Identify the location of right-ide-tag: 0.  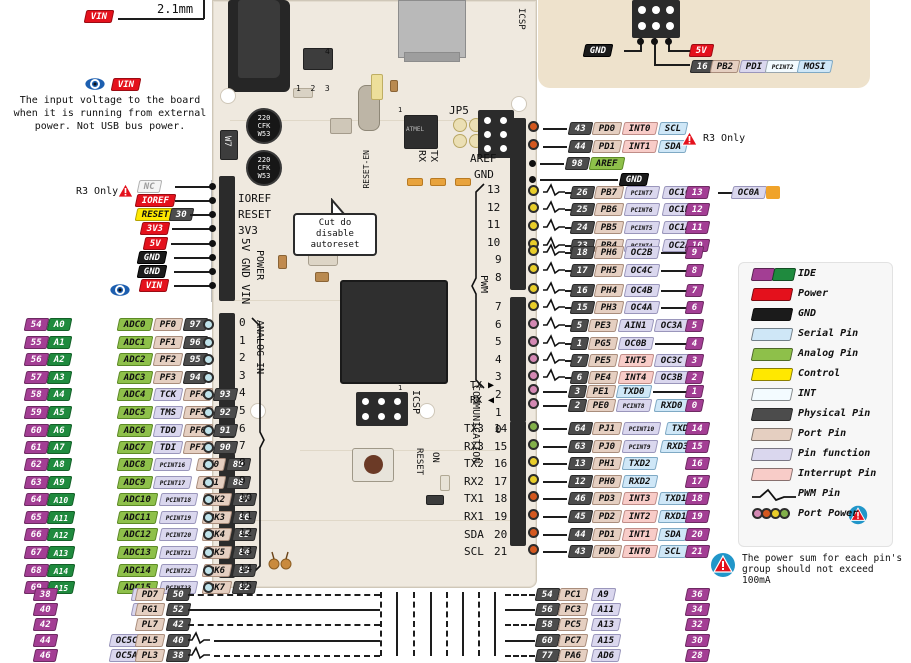
(694, 405).